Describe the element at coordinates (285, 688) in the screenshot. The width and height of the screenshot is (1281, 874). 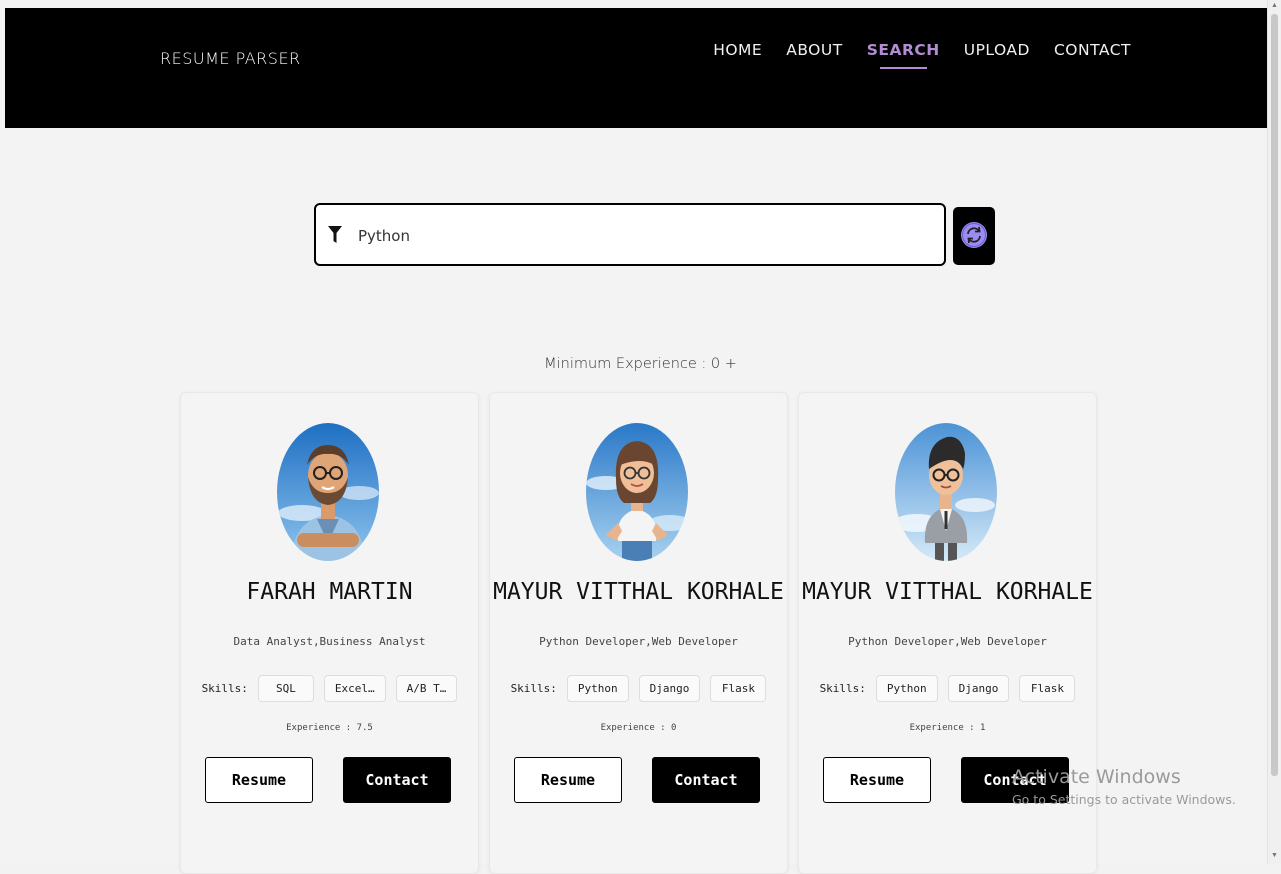
I see `skill-chip: SQL` at that location.